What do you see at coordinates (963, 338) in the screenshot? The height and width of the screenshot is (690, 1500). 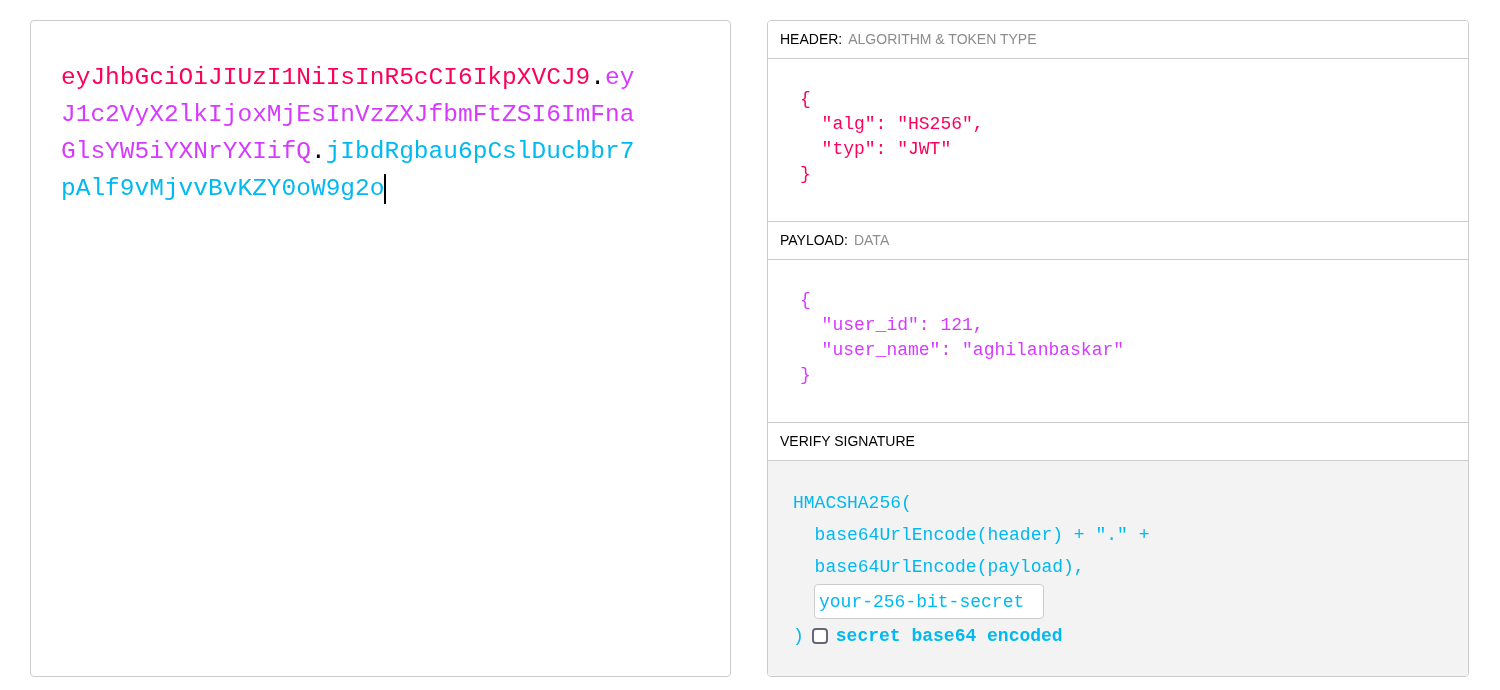 I see `json-code: { "user_id": 121, "user_name": "aghilanbaskar" }` at bounding box center [963, 338].